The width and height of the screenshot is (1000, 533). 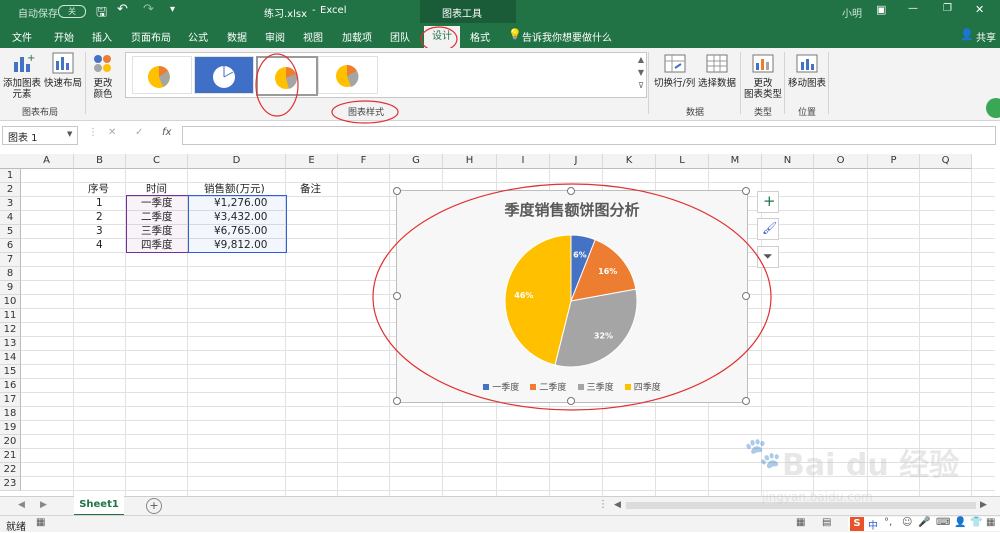 I want to click on share-label: 共享, so click(x=986, y=36).